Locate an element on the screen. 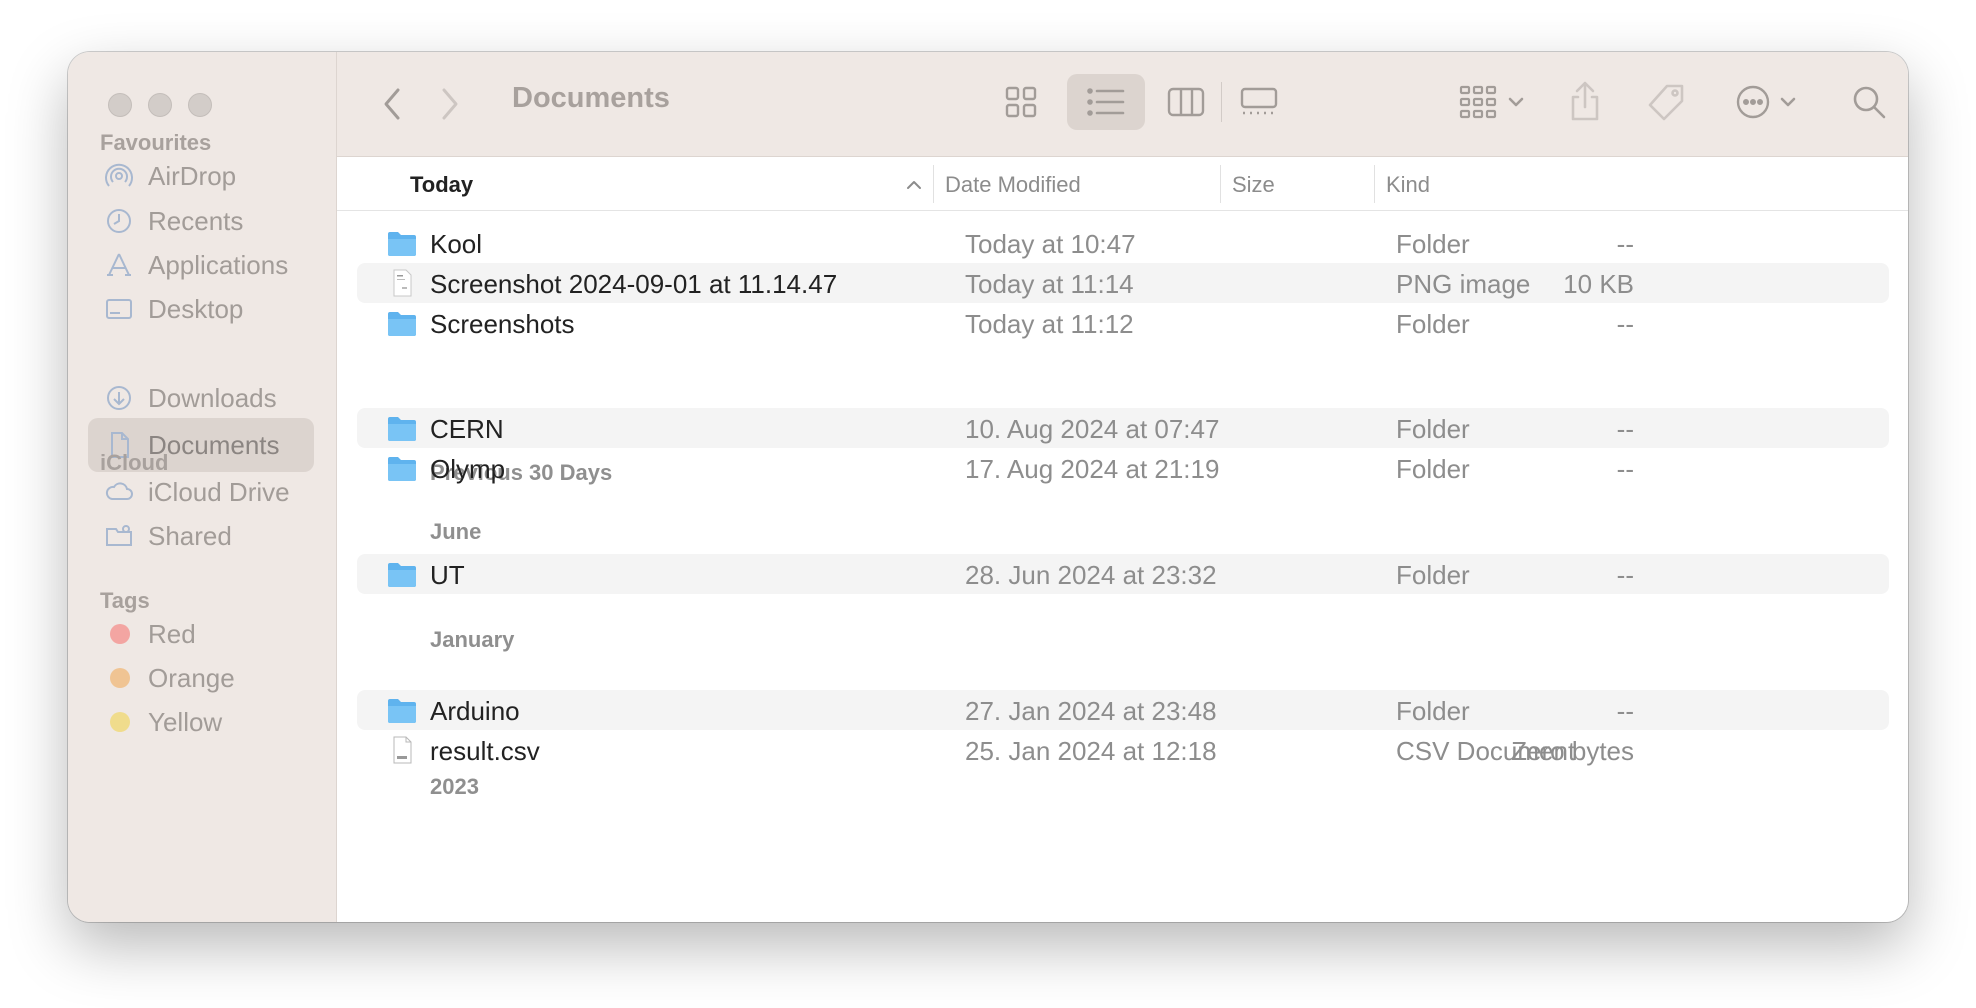 This screenshot has width=1976, height=1008. file-name: result.csv is located at coordinates (485, 751).